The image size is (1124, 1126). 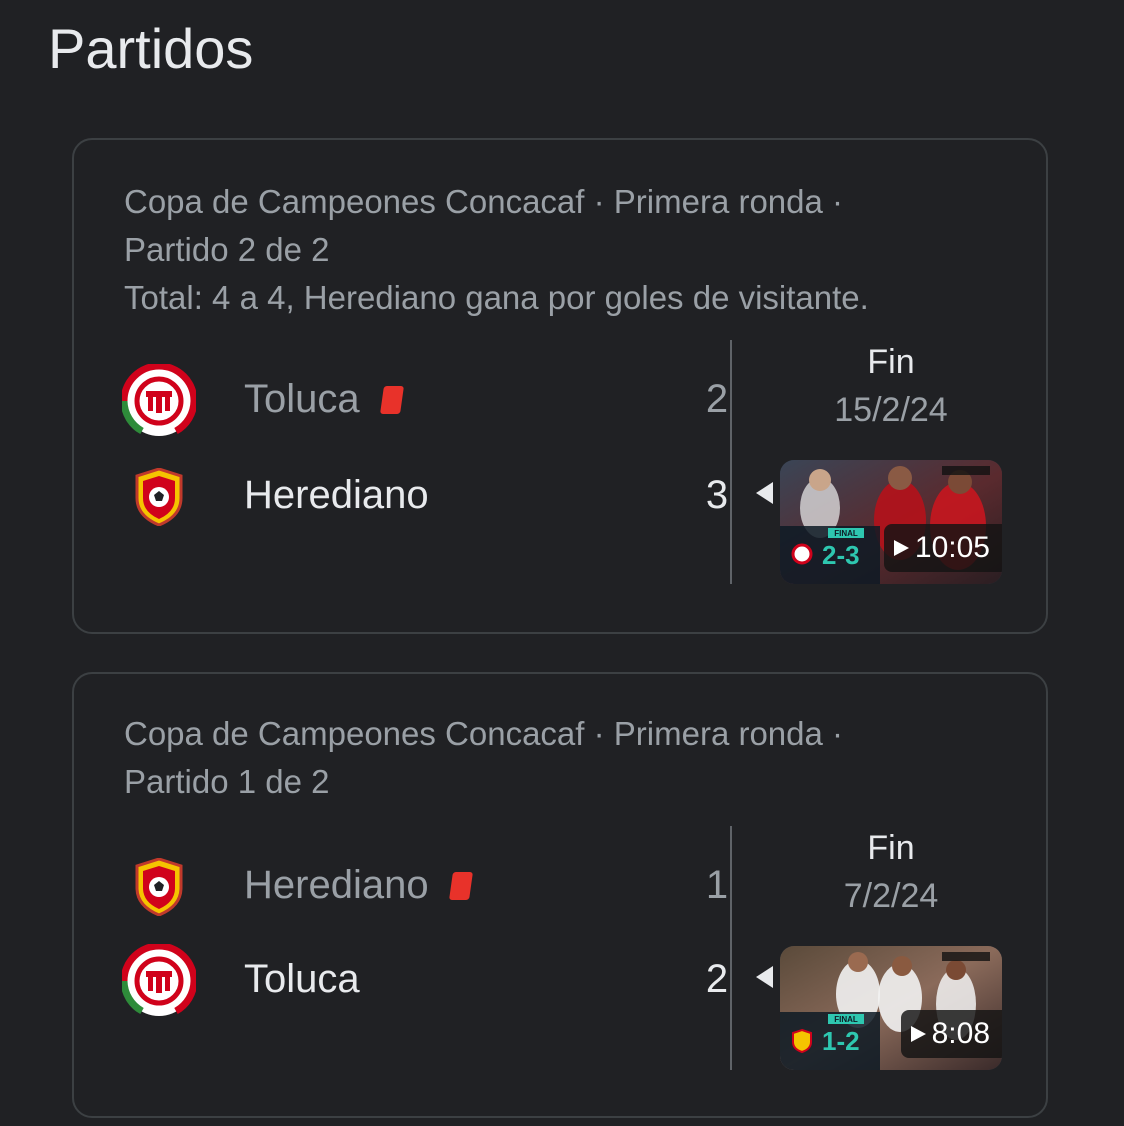 I want to click on match-status: Fin 15/2/24, so click(x=891, y=386).